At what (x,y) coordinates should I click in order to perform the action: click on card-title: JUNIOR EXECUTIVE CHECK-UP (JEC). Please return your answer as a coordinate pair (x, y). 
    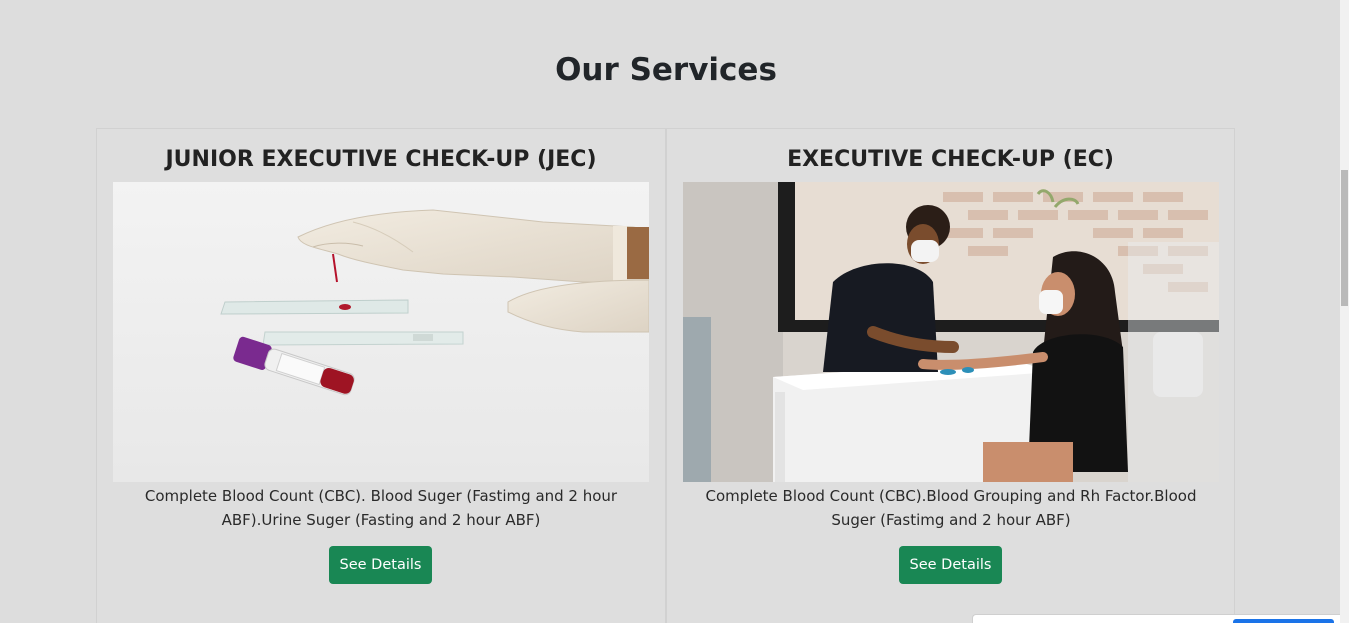
    Looking at the image, I should click on (381, 159).